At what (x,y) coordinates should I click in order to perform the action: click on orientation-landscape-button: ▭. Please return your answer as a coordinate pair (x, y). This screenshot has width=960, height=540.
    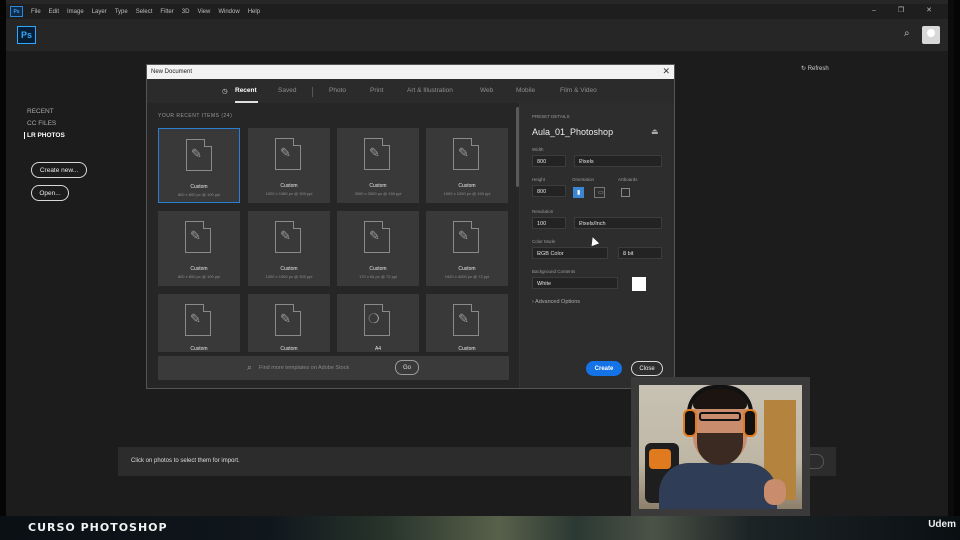
    Looking at the image, I should click on (599, 192).